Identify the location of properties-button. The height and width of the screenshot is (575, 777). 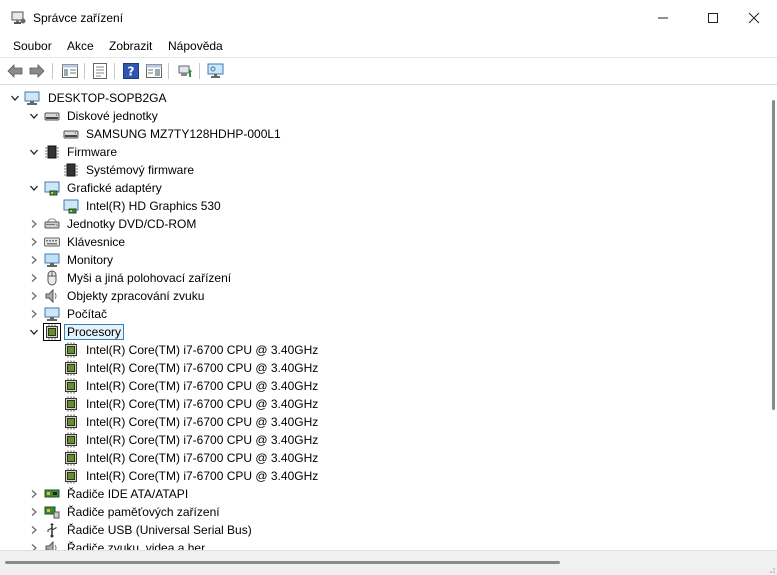
(100, 71).